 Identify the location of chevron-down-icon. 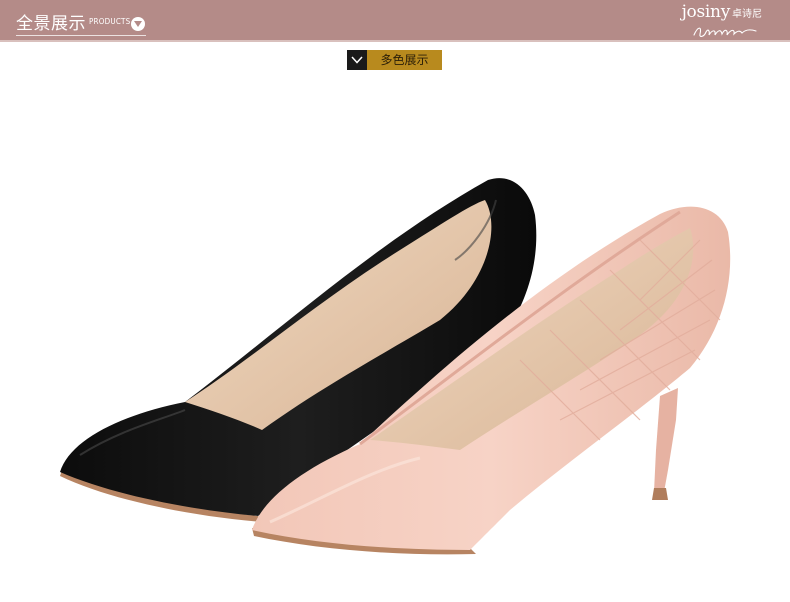
(138, 24).